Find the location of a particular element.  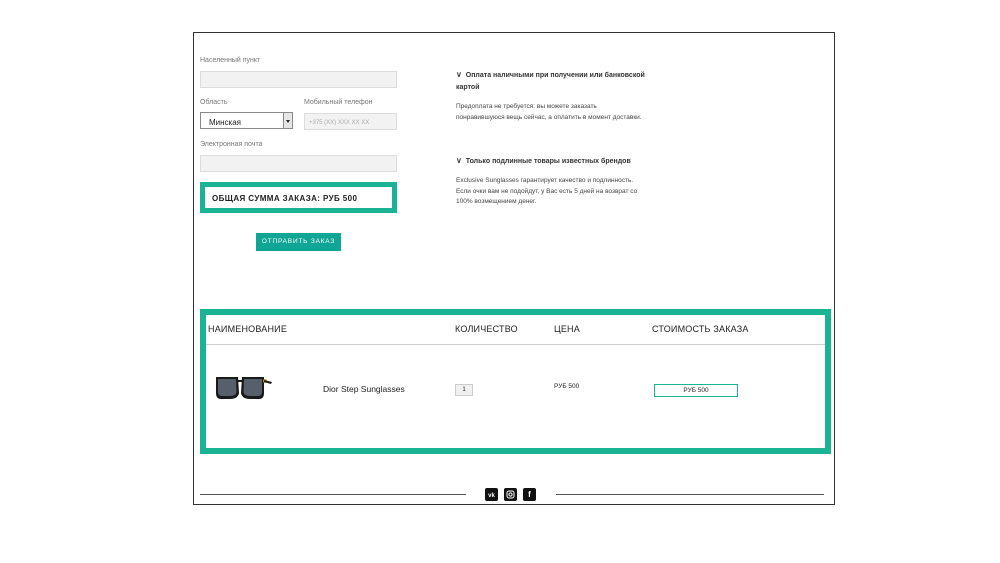

sunglasses-product-image is located at coordinates (243, 387).